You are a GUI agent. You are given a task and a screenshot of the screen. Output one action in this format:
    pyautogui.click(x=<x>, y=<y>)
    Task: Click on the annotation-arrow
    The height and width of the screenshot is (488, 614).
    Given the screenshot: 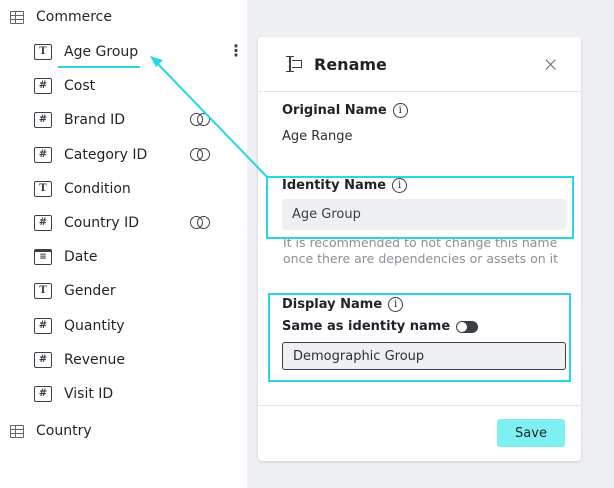 What is the action you would take?
    pyautogui.click(x=209, y=117)
    